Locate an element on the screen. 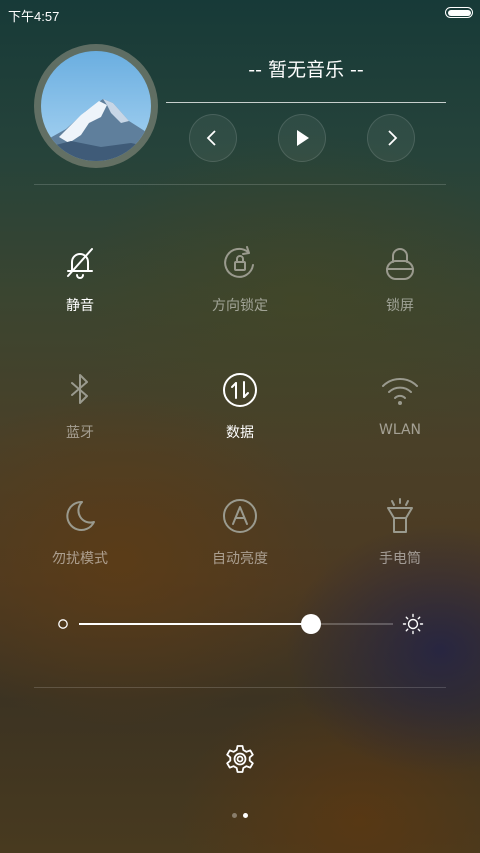 This screenshot has width=480, height=853. play-icon is located at coordinates (303, 138).